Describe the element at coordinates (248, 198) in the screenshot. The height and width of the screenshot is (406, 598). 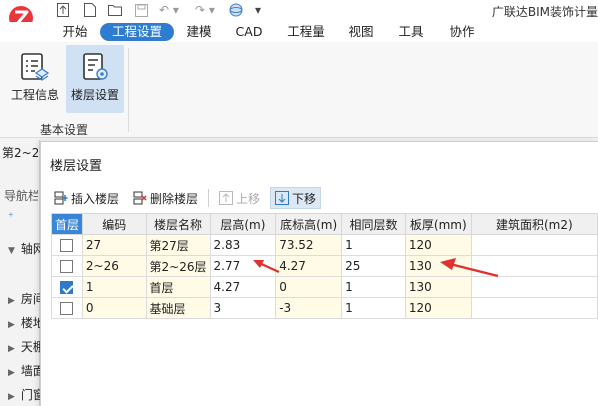
I see `move-up-label: 上移` at that location.